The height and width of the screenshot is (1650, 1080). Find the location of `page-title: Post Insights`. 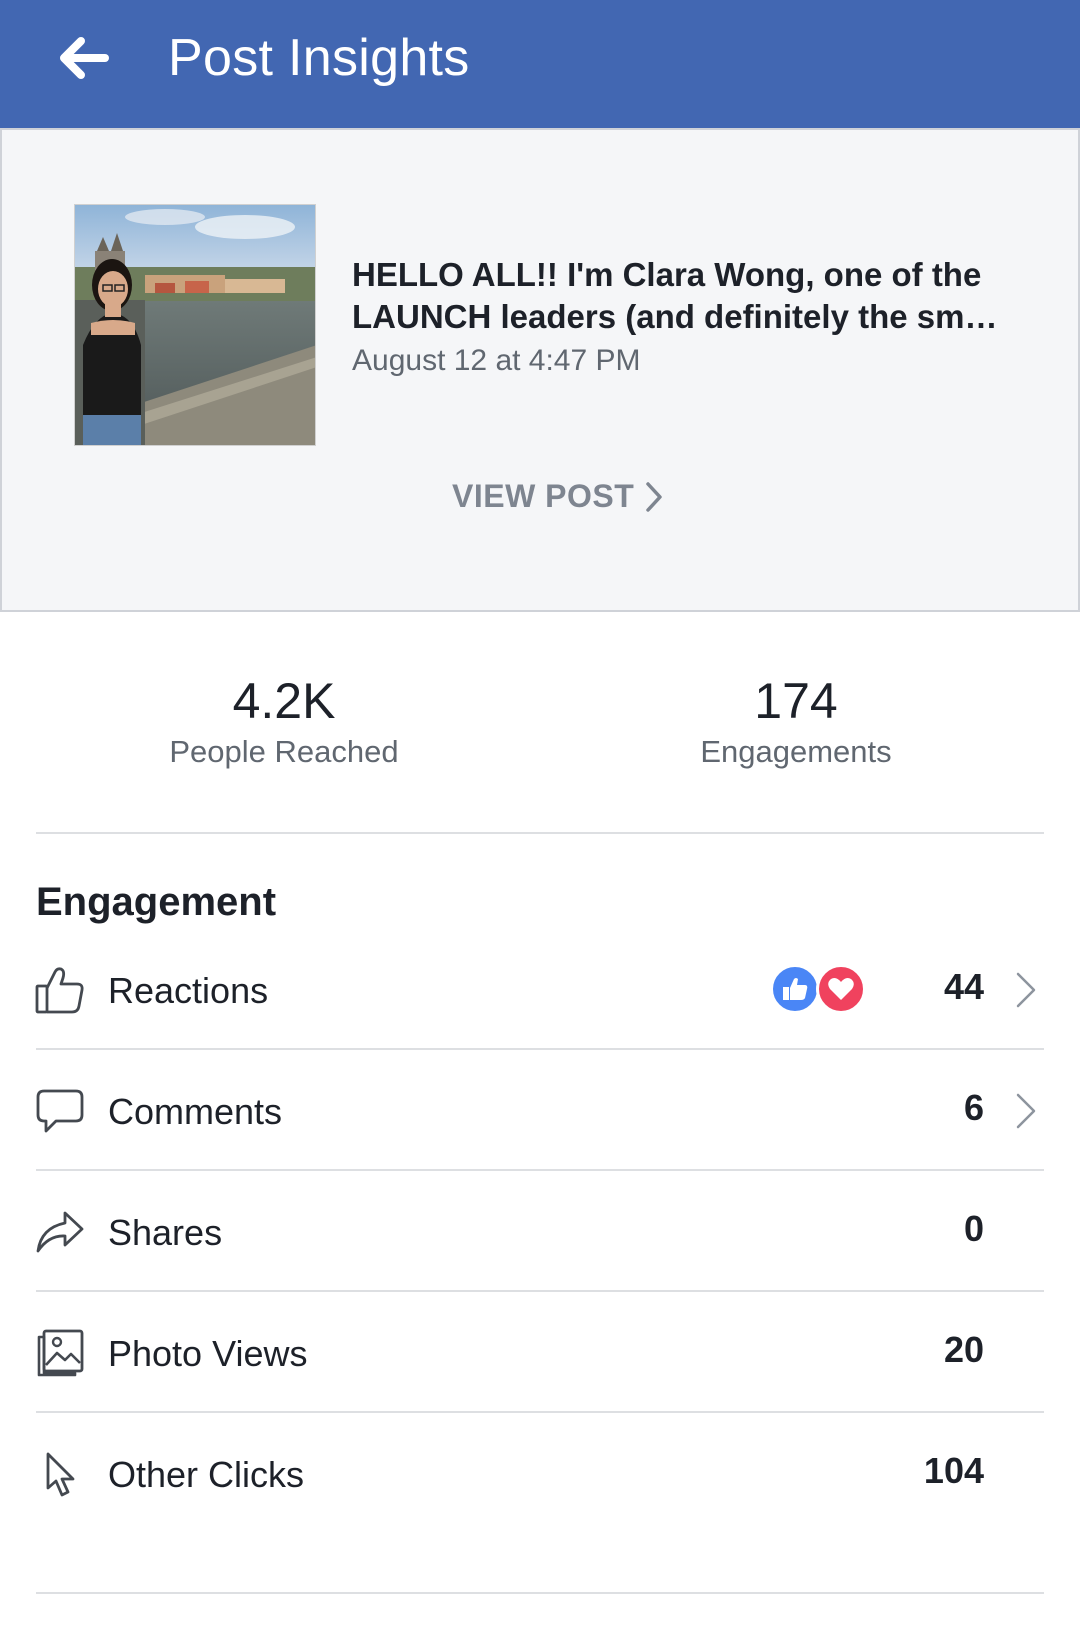

page-title: Post Insights is located at coordinates (319, 58).